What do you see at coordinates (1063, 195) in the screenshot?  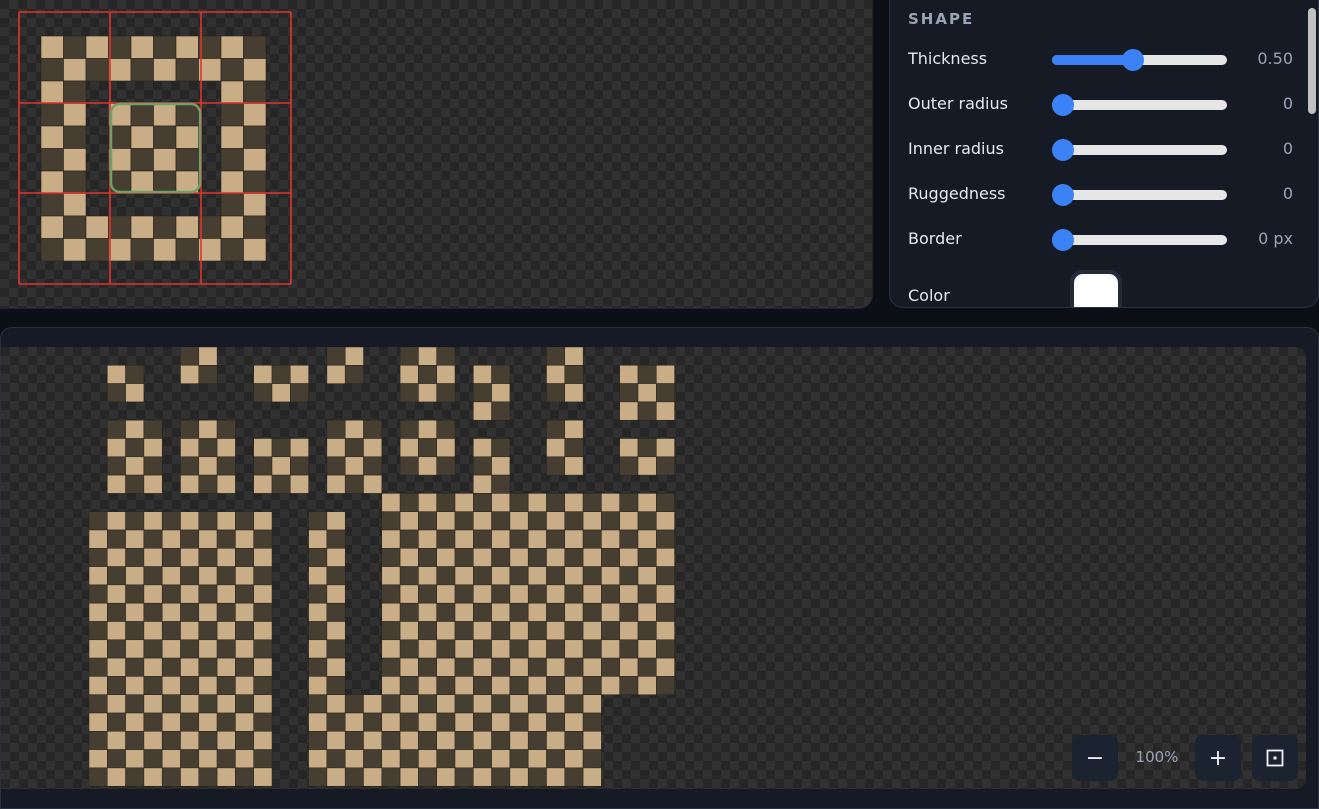 I see `ruggedness-slider-thumb` at bounding box center [1063, 195].